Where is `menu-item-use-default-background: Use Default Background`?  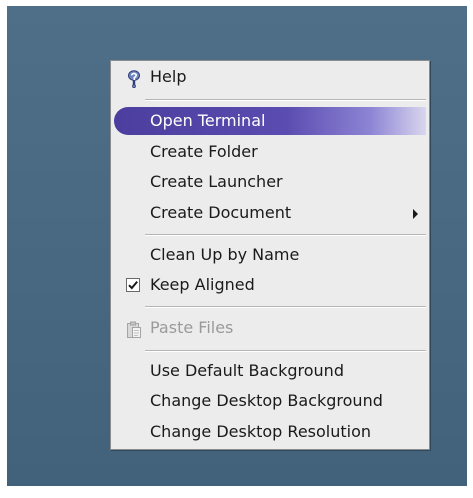
menu-item-use-default-background: Use Default Background is located at coordinates (270, 371).